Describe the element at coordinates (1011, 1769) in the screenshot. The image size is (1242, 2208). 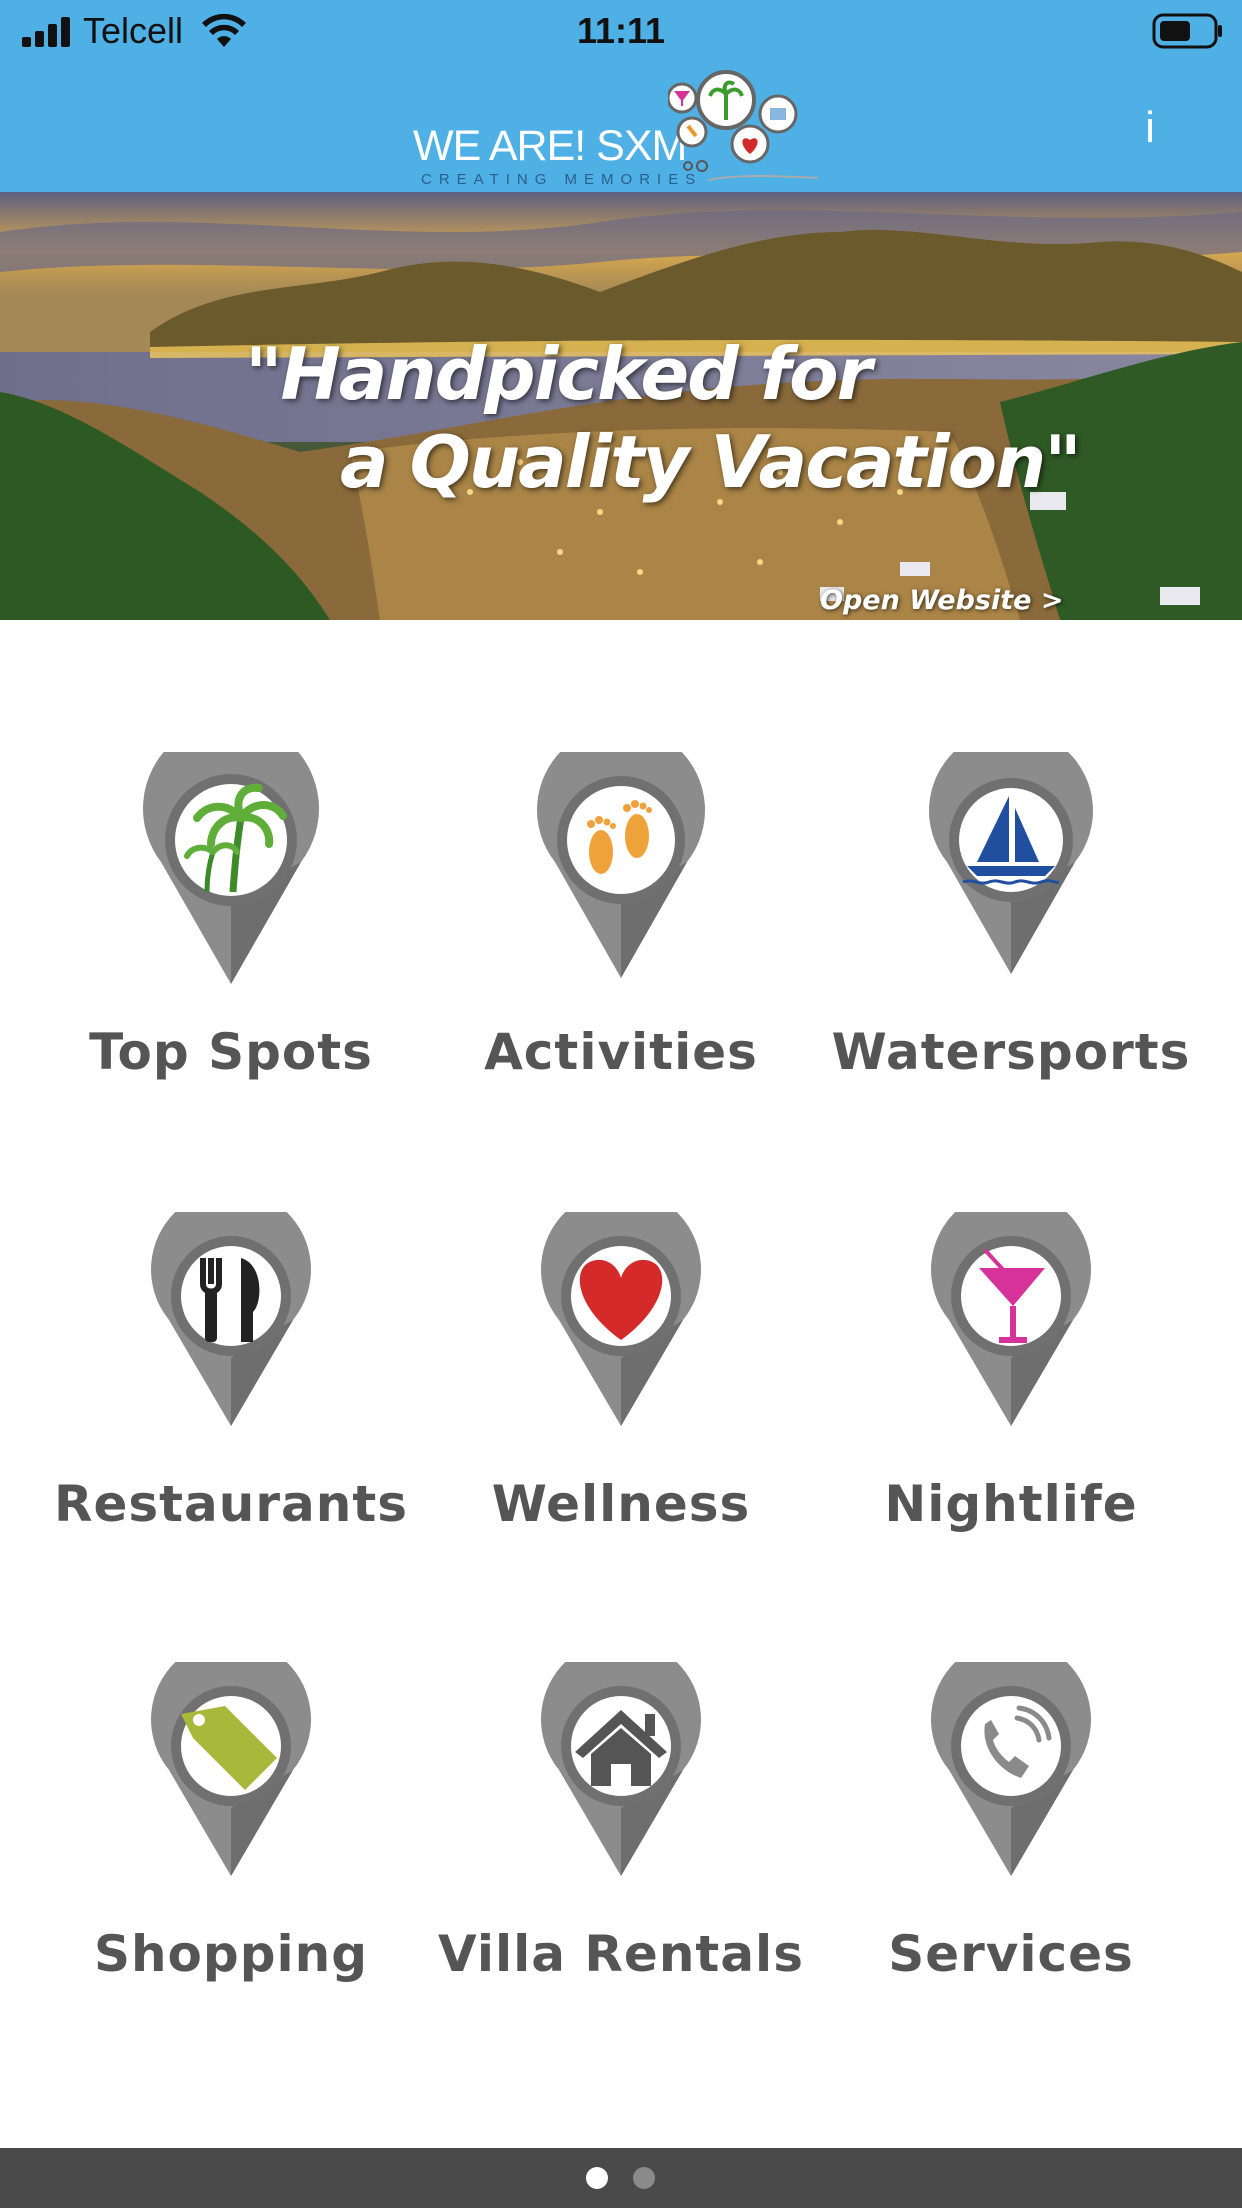
I see `phone-icon` at that location.